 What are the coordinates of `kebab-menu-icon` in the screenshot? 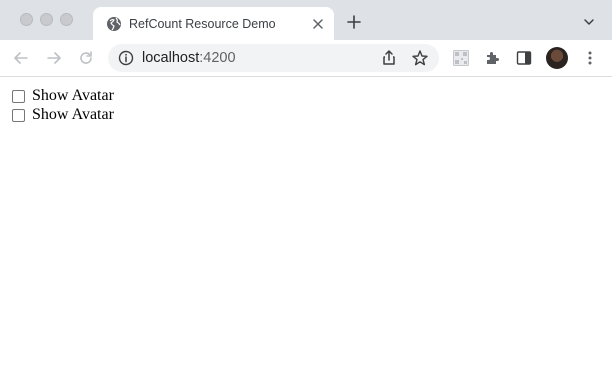 It's located at (590, 58).